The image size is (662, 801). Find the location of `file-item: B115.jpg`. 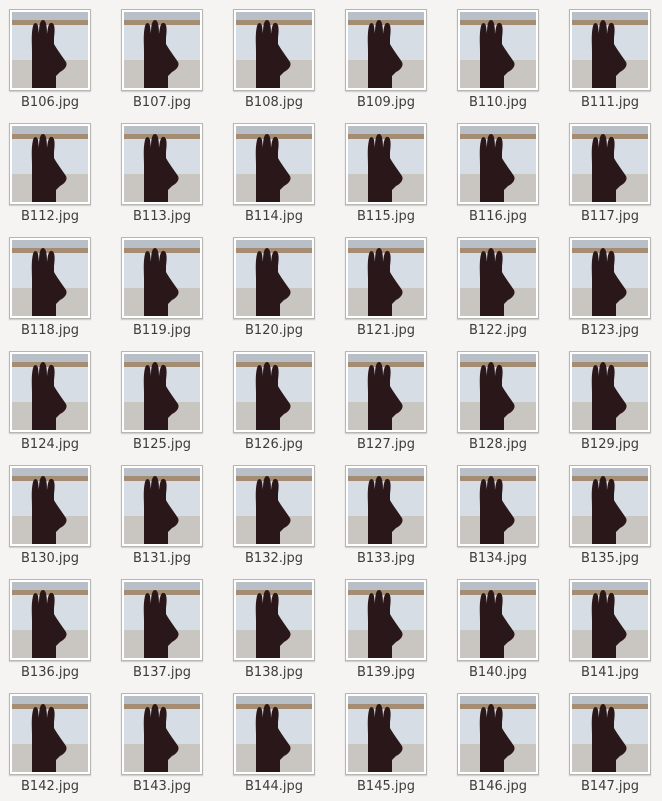

file-item: B115.jpg is located at coordinates (386, 178).